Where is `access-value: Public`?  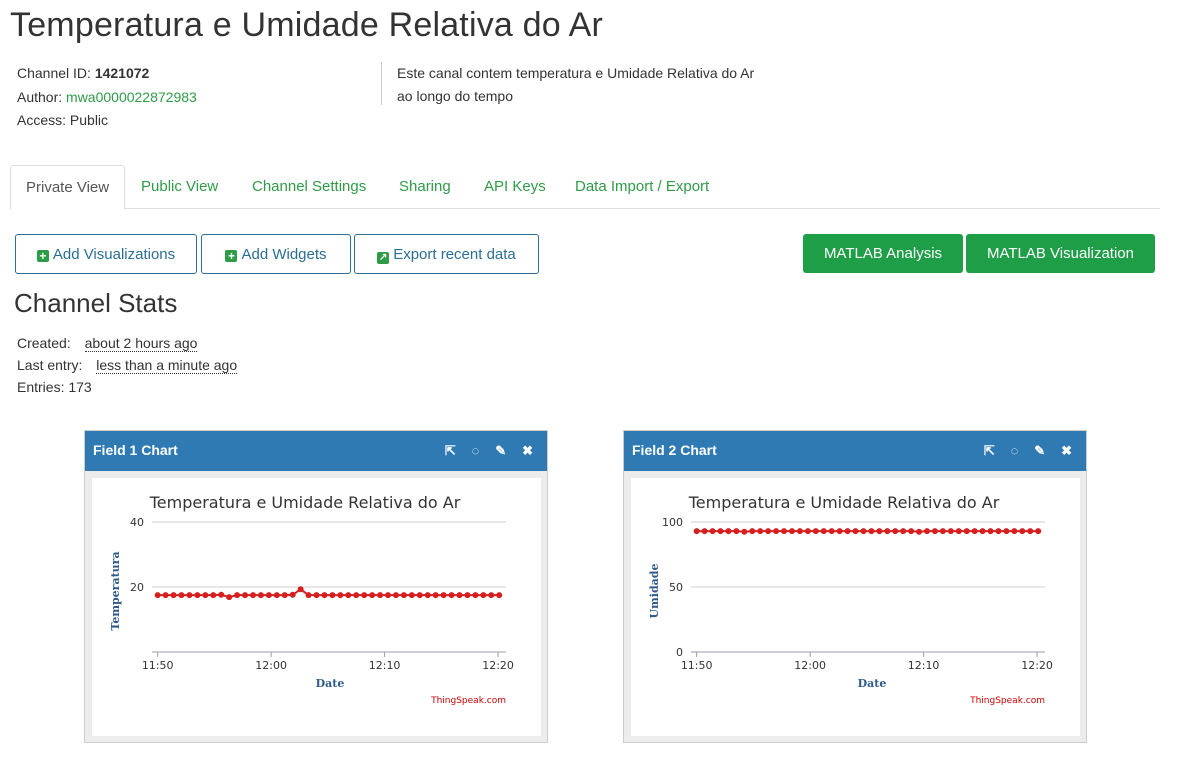
access-value: Public is located at coordinates (89, 120).